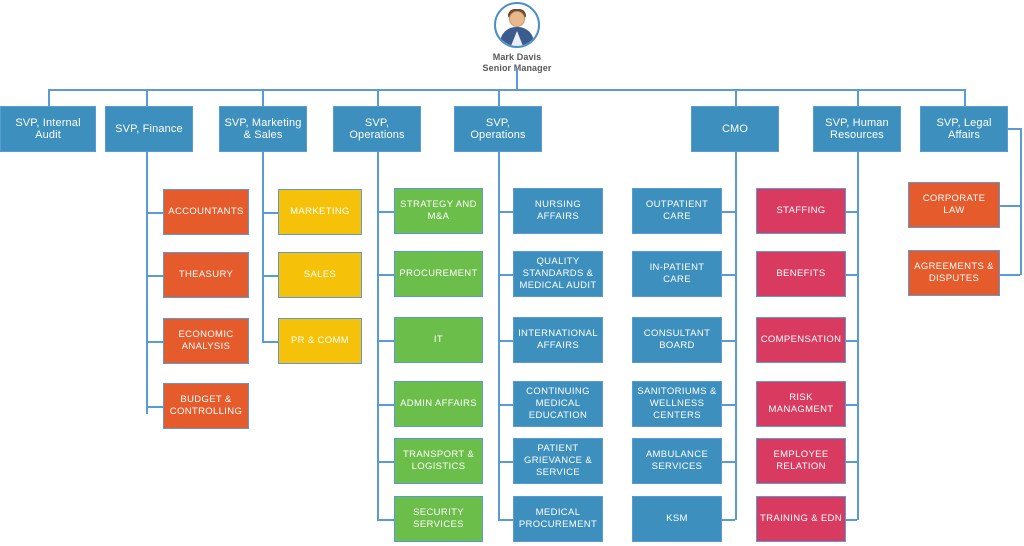 This screenshot has width=1024, height=546. What do you see at coordinates (558, 461) in the screenshot?
I see `leaf-patient-grievance-service: PATIENT GRIEVANCE & SERVICE` at bounding box center [558, 461].